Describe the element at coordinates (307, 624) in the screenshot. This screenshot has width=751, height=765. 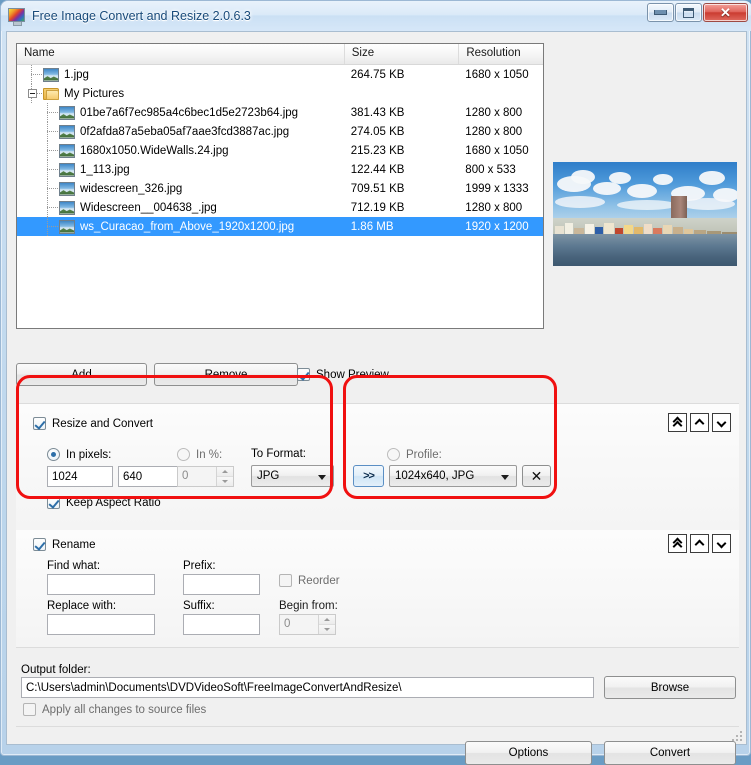
I see `begin-from-spinner: 0` at that location.